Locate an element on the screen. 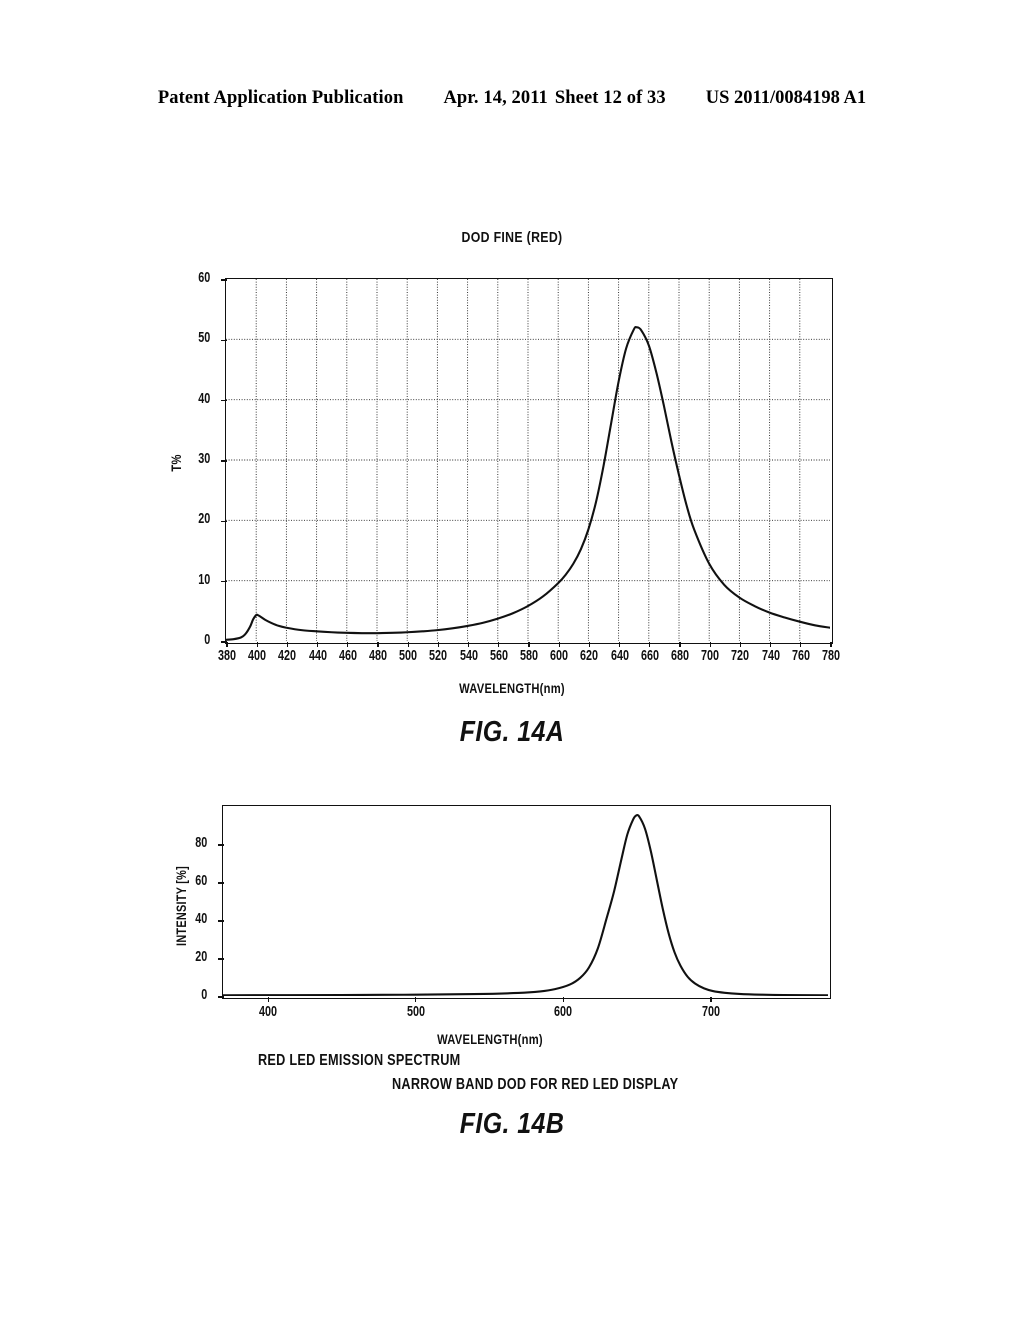 The height and width of the screenshot is (1320, 1024). plot-area-14b is located at coordinates (526, 902).